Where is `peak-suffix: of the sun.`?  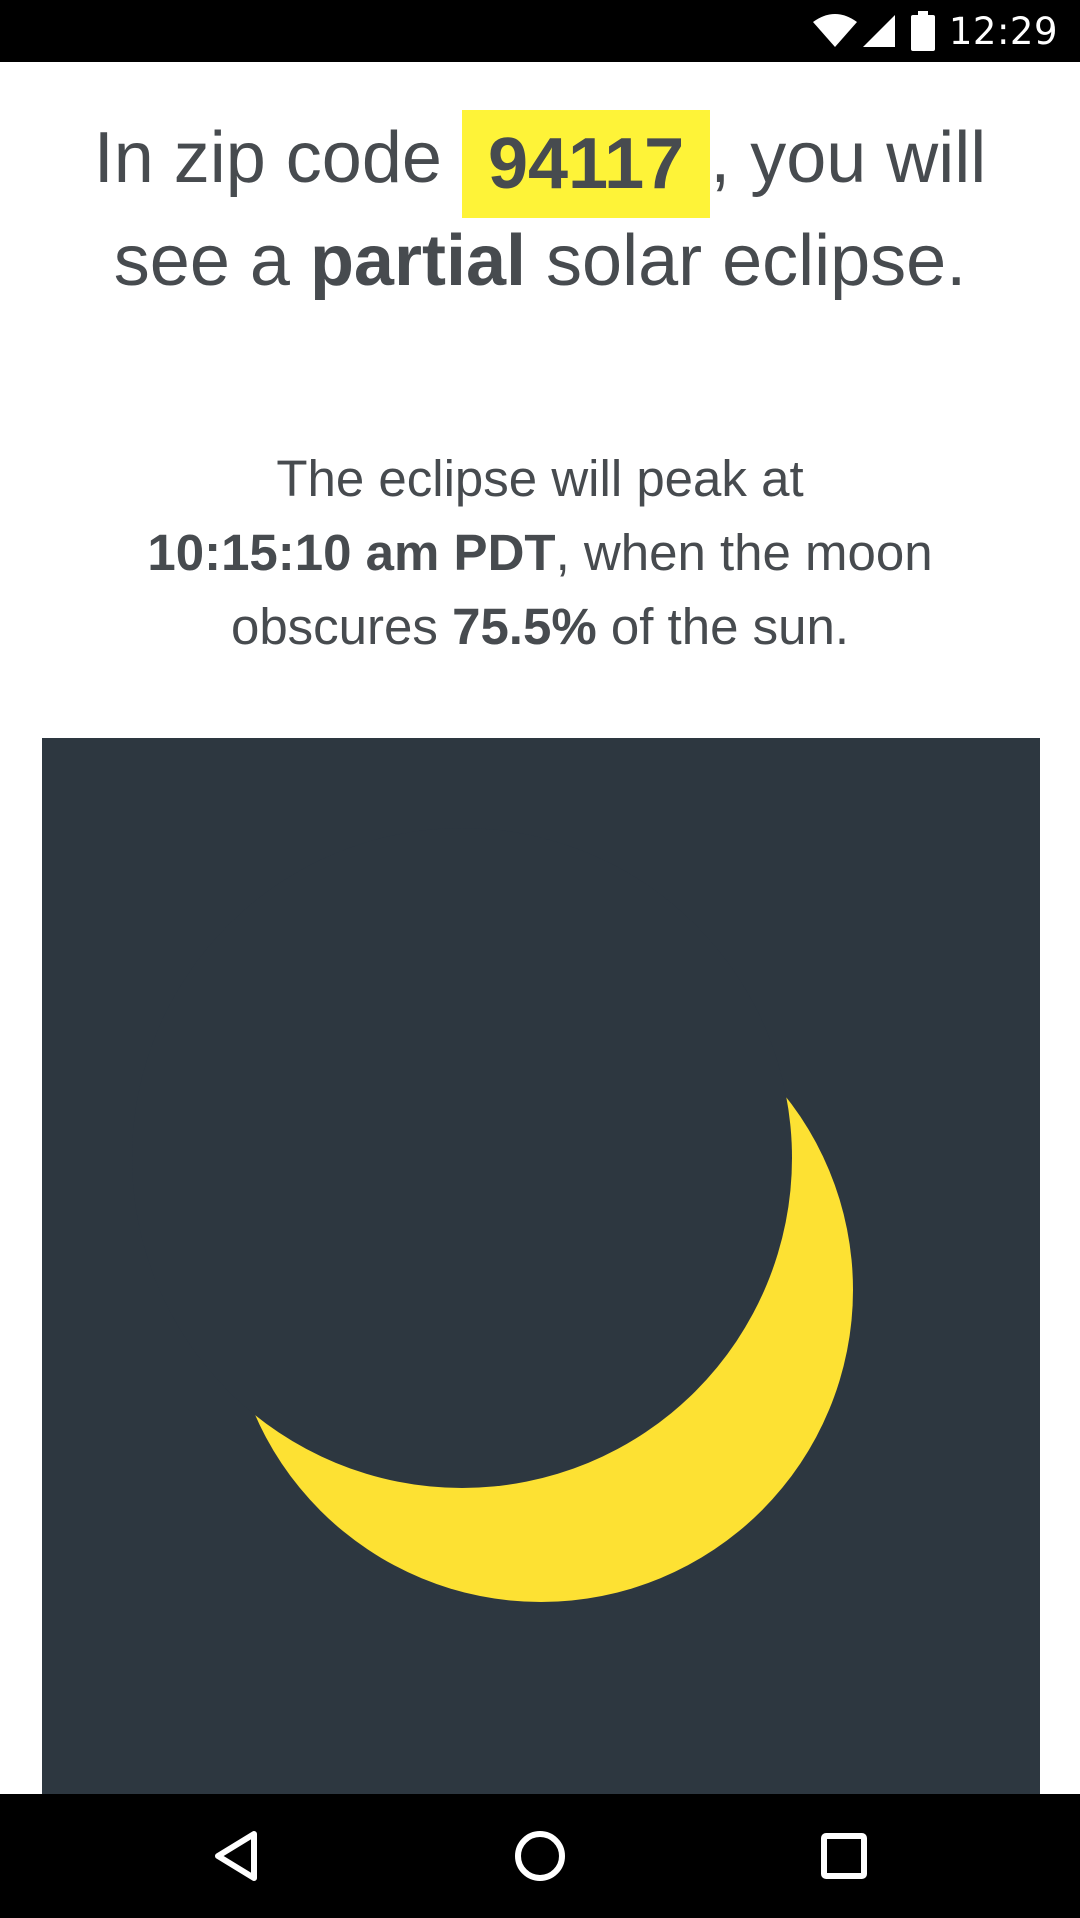
peak-suffix: of the sun. is located at coordinates (730, 626).